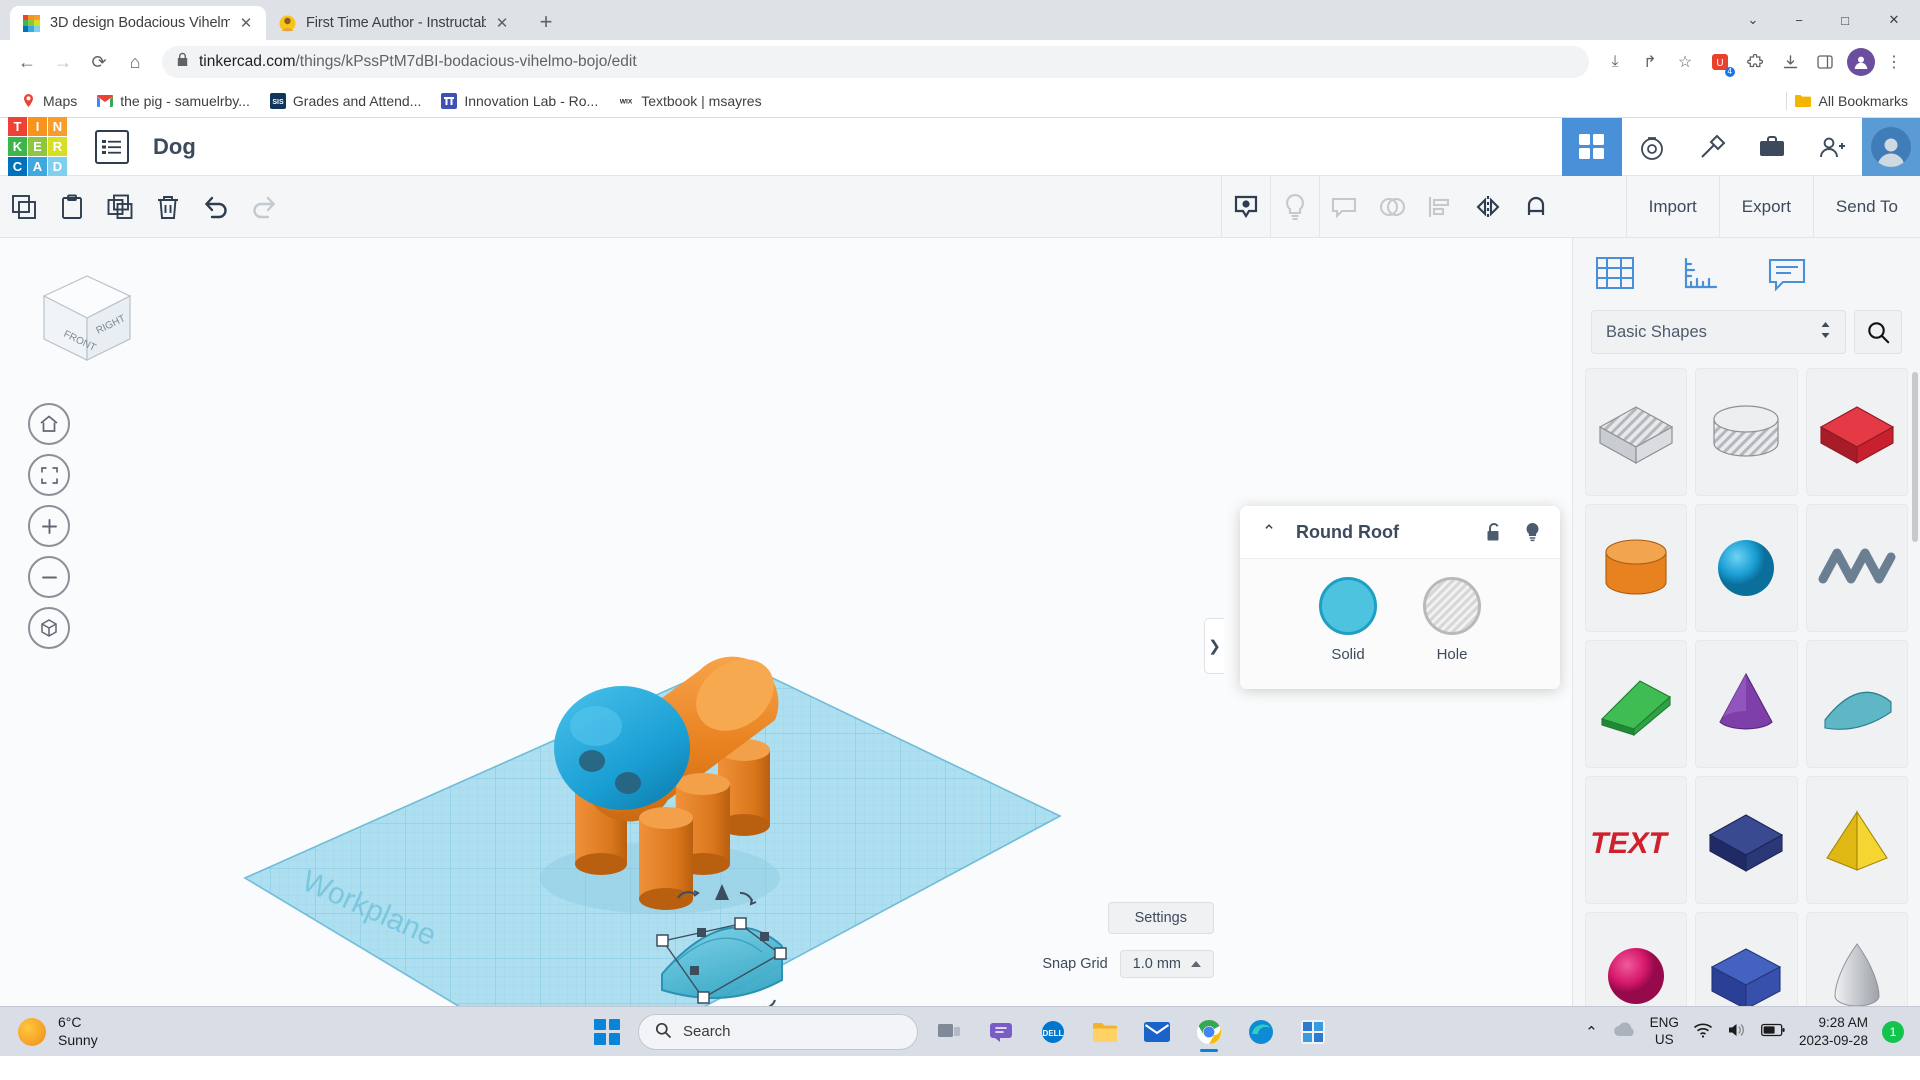 The height and width of the screenshot is (1080, 1920). Describe the element at coordinates (546, 22) in the screenshot. I see `new-tab-button: +` at that location.